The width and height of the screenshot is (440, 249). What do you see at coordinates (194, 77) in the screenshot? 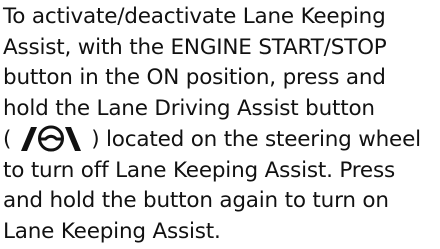
I see `paragraph-line-3: button in the ON position, press and` at bounding box center [194, 77].